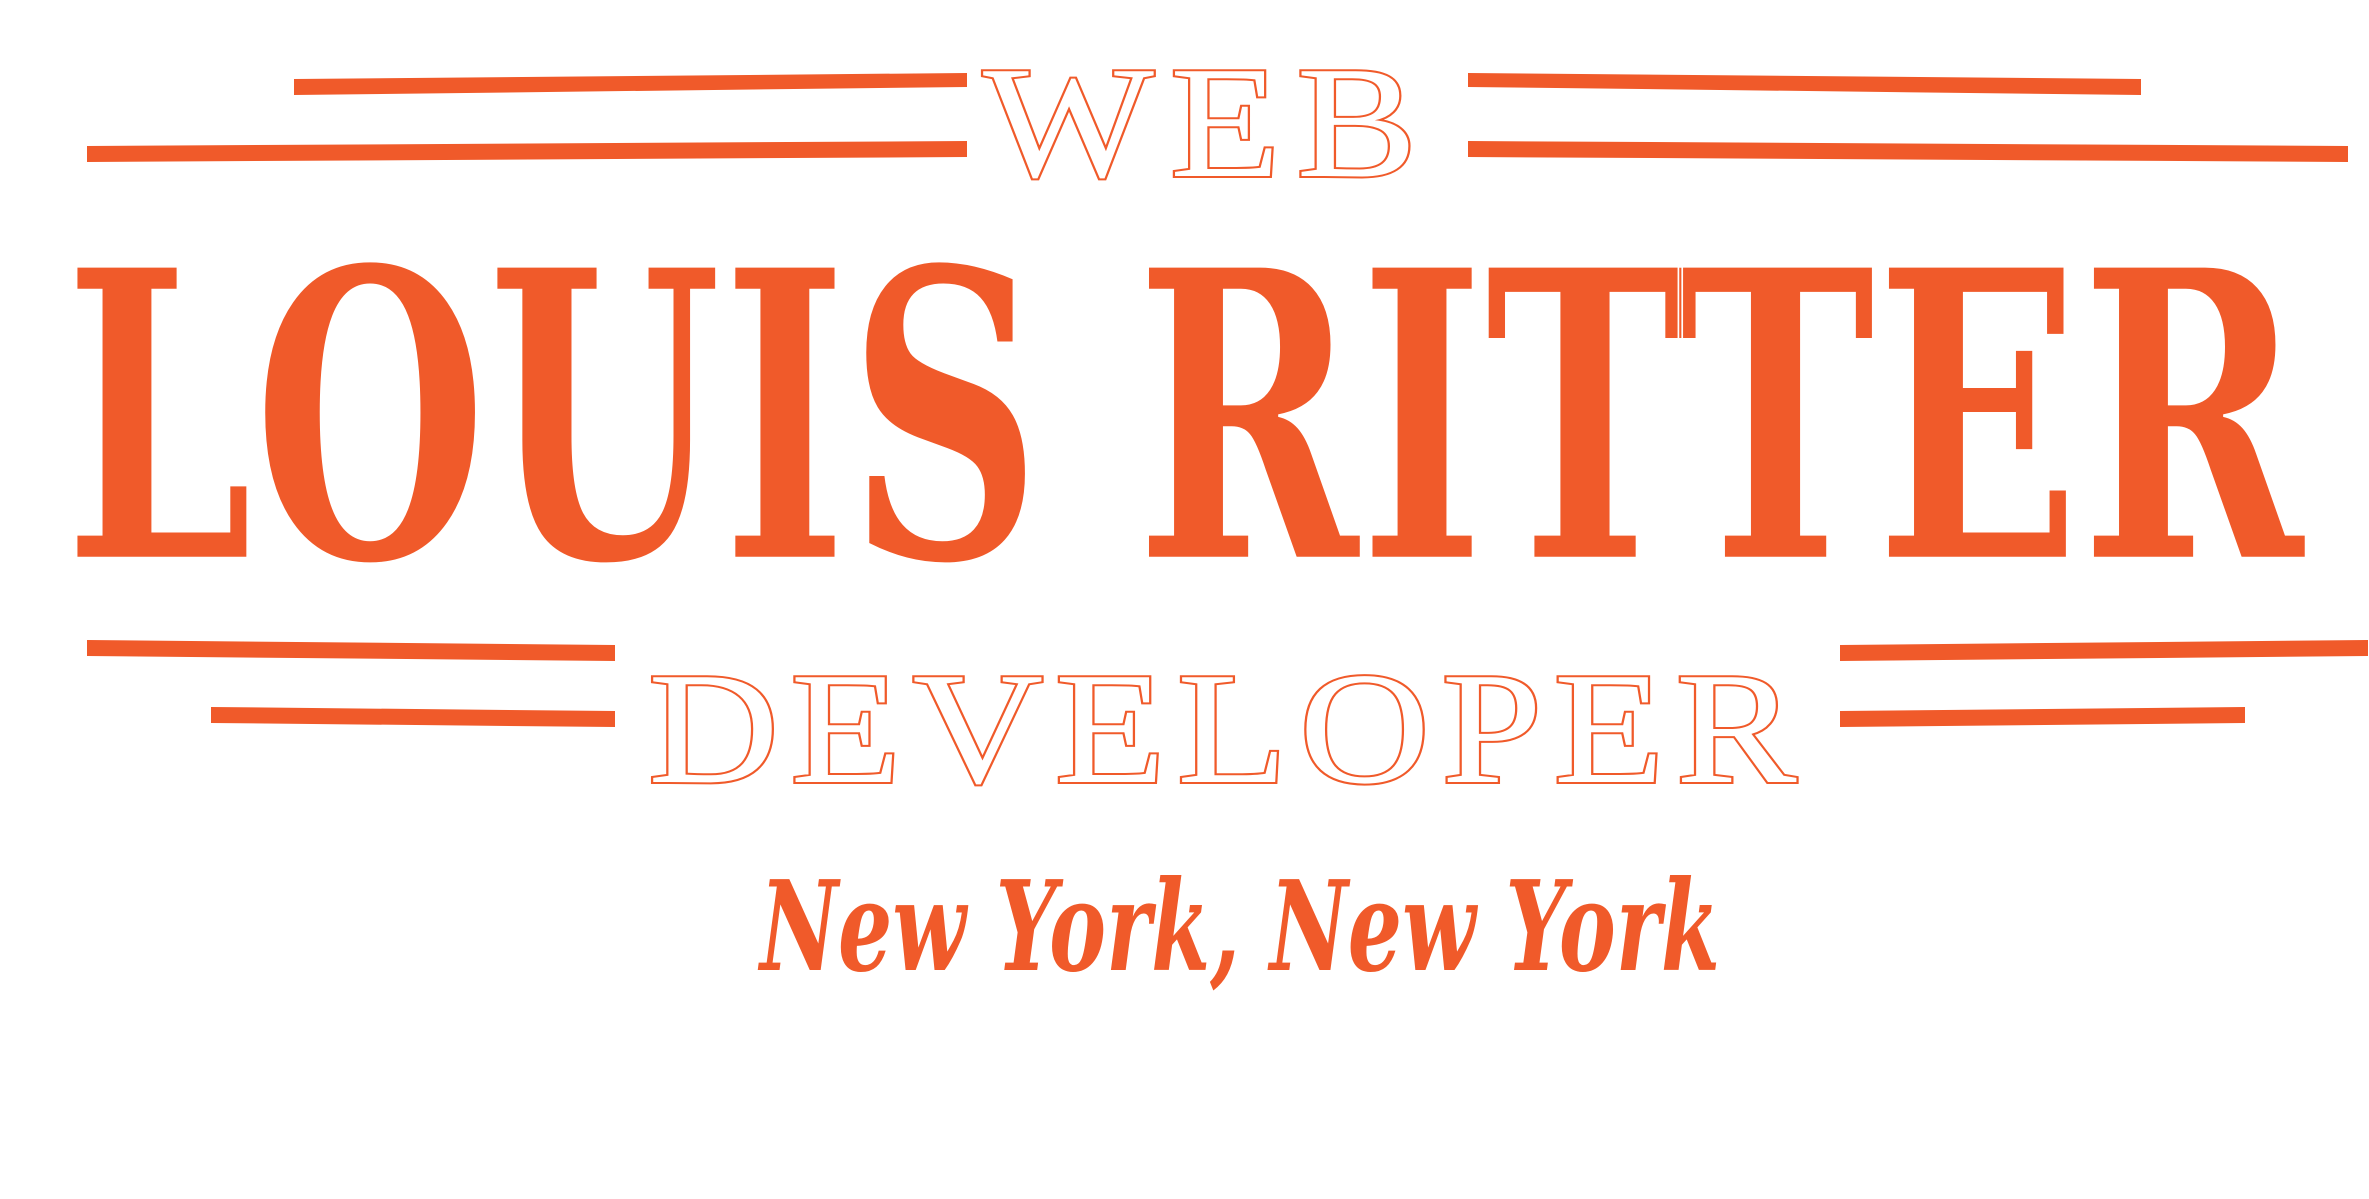 The width and height of the screenshot is (2369, 1199). What do you see at coordinates (1228, 728) in the screenshot?
I see `bottom-word: DEVELOPER` at bounding box center [1228, 728].